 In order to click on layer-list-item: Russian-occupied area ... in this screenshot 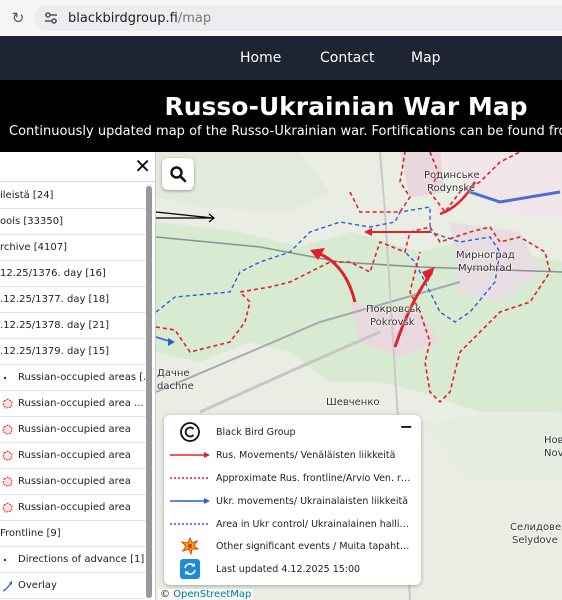, I will do `click(73, 404)`.